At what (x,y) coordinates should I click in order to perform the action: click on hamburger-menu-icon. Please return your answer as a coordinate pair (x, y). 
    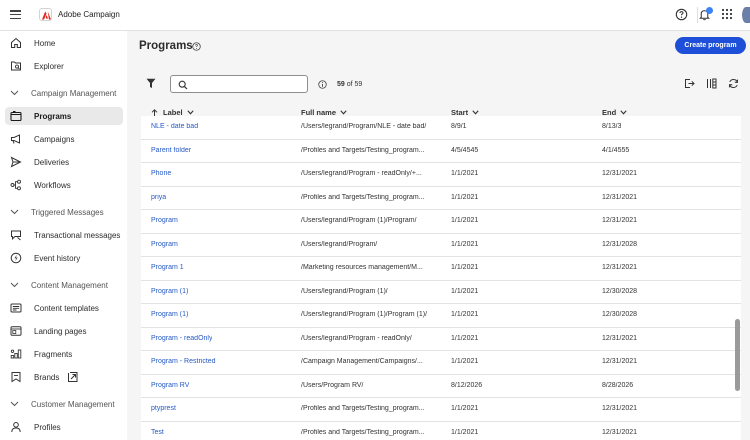
    Looking at the image, I should click on (15, 15).